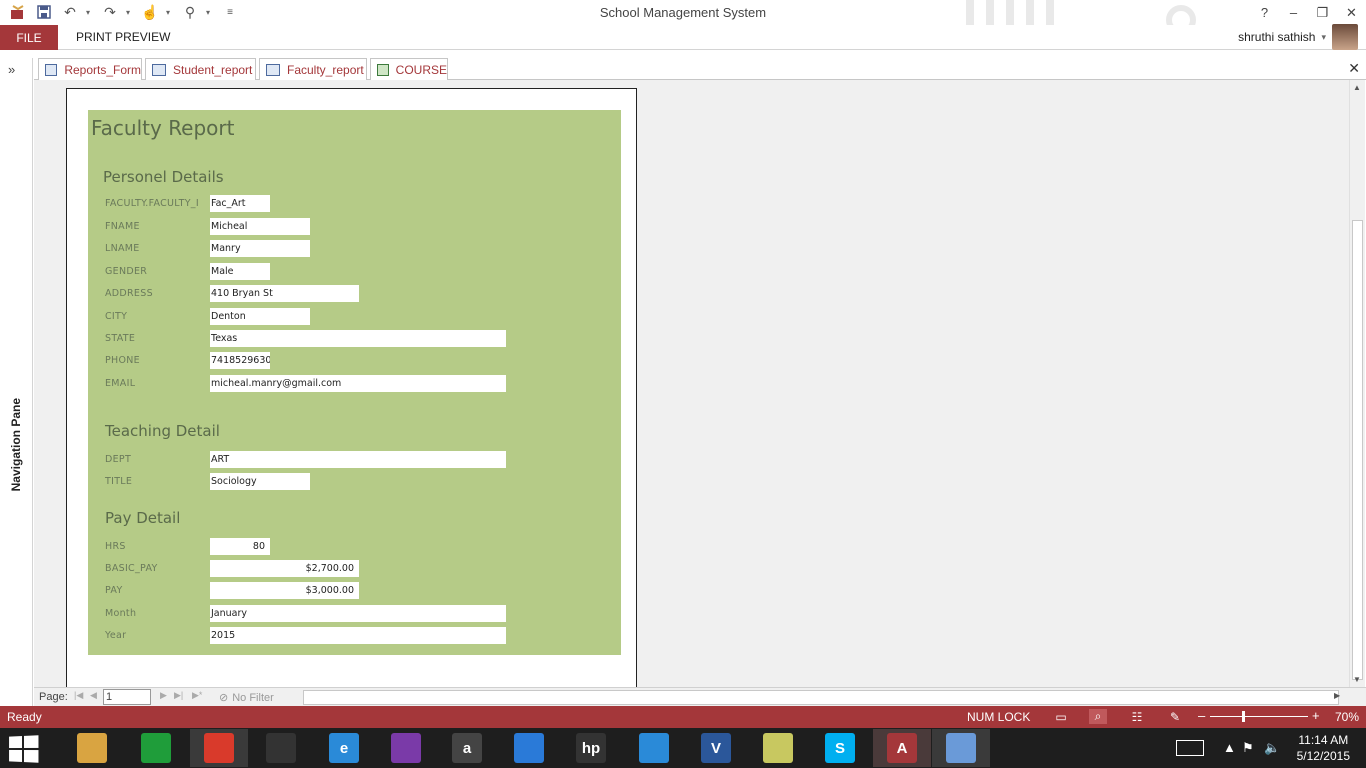  Describe the element at coordinates (683, 37) in the screenshot. I see `ribbon-tabs: FILE PRINT PREVIEW shruthi sathish ▾` at that location.